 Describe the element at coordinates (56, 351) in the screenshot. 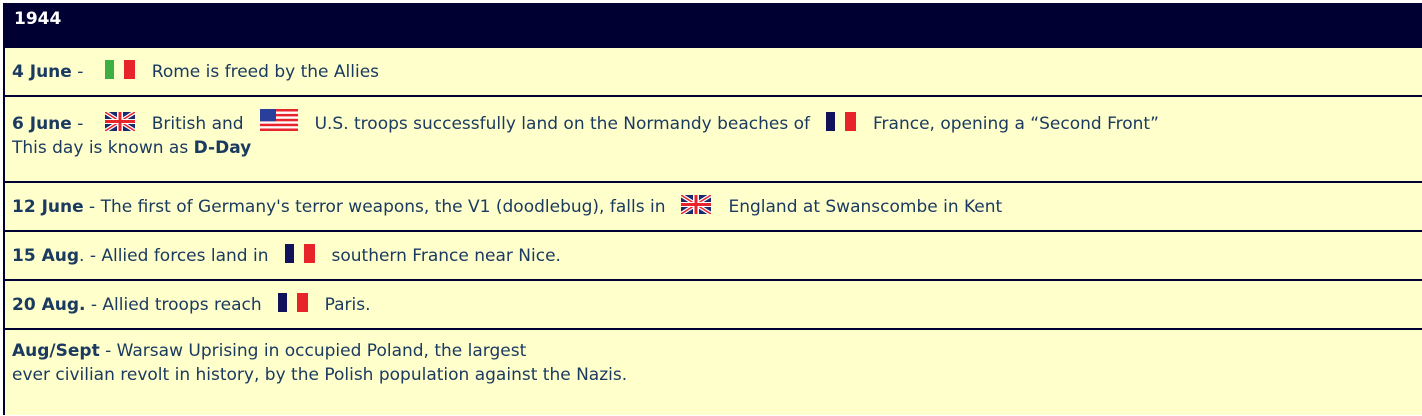

I see `event-date: Aug/Sept` at that location.